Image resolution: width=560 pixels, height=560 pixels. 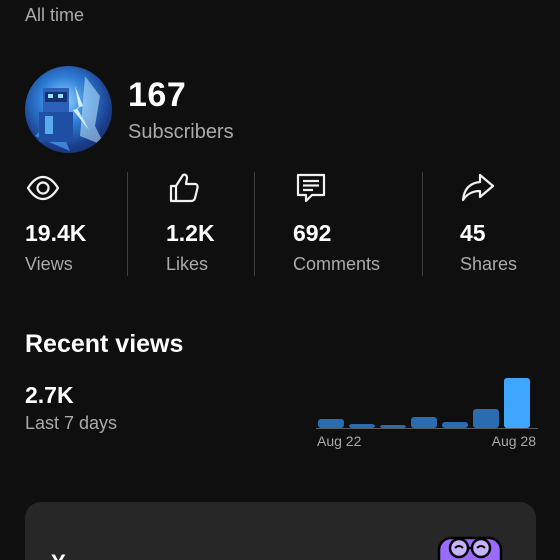 What do you see at coordinates (500, 223) in the screenshot?
I see `stat-shares: 45 Shares` at bounding box center [500, 223].